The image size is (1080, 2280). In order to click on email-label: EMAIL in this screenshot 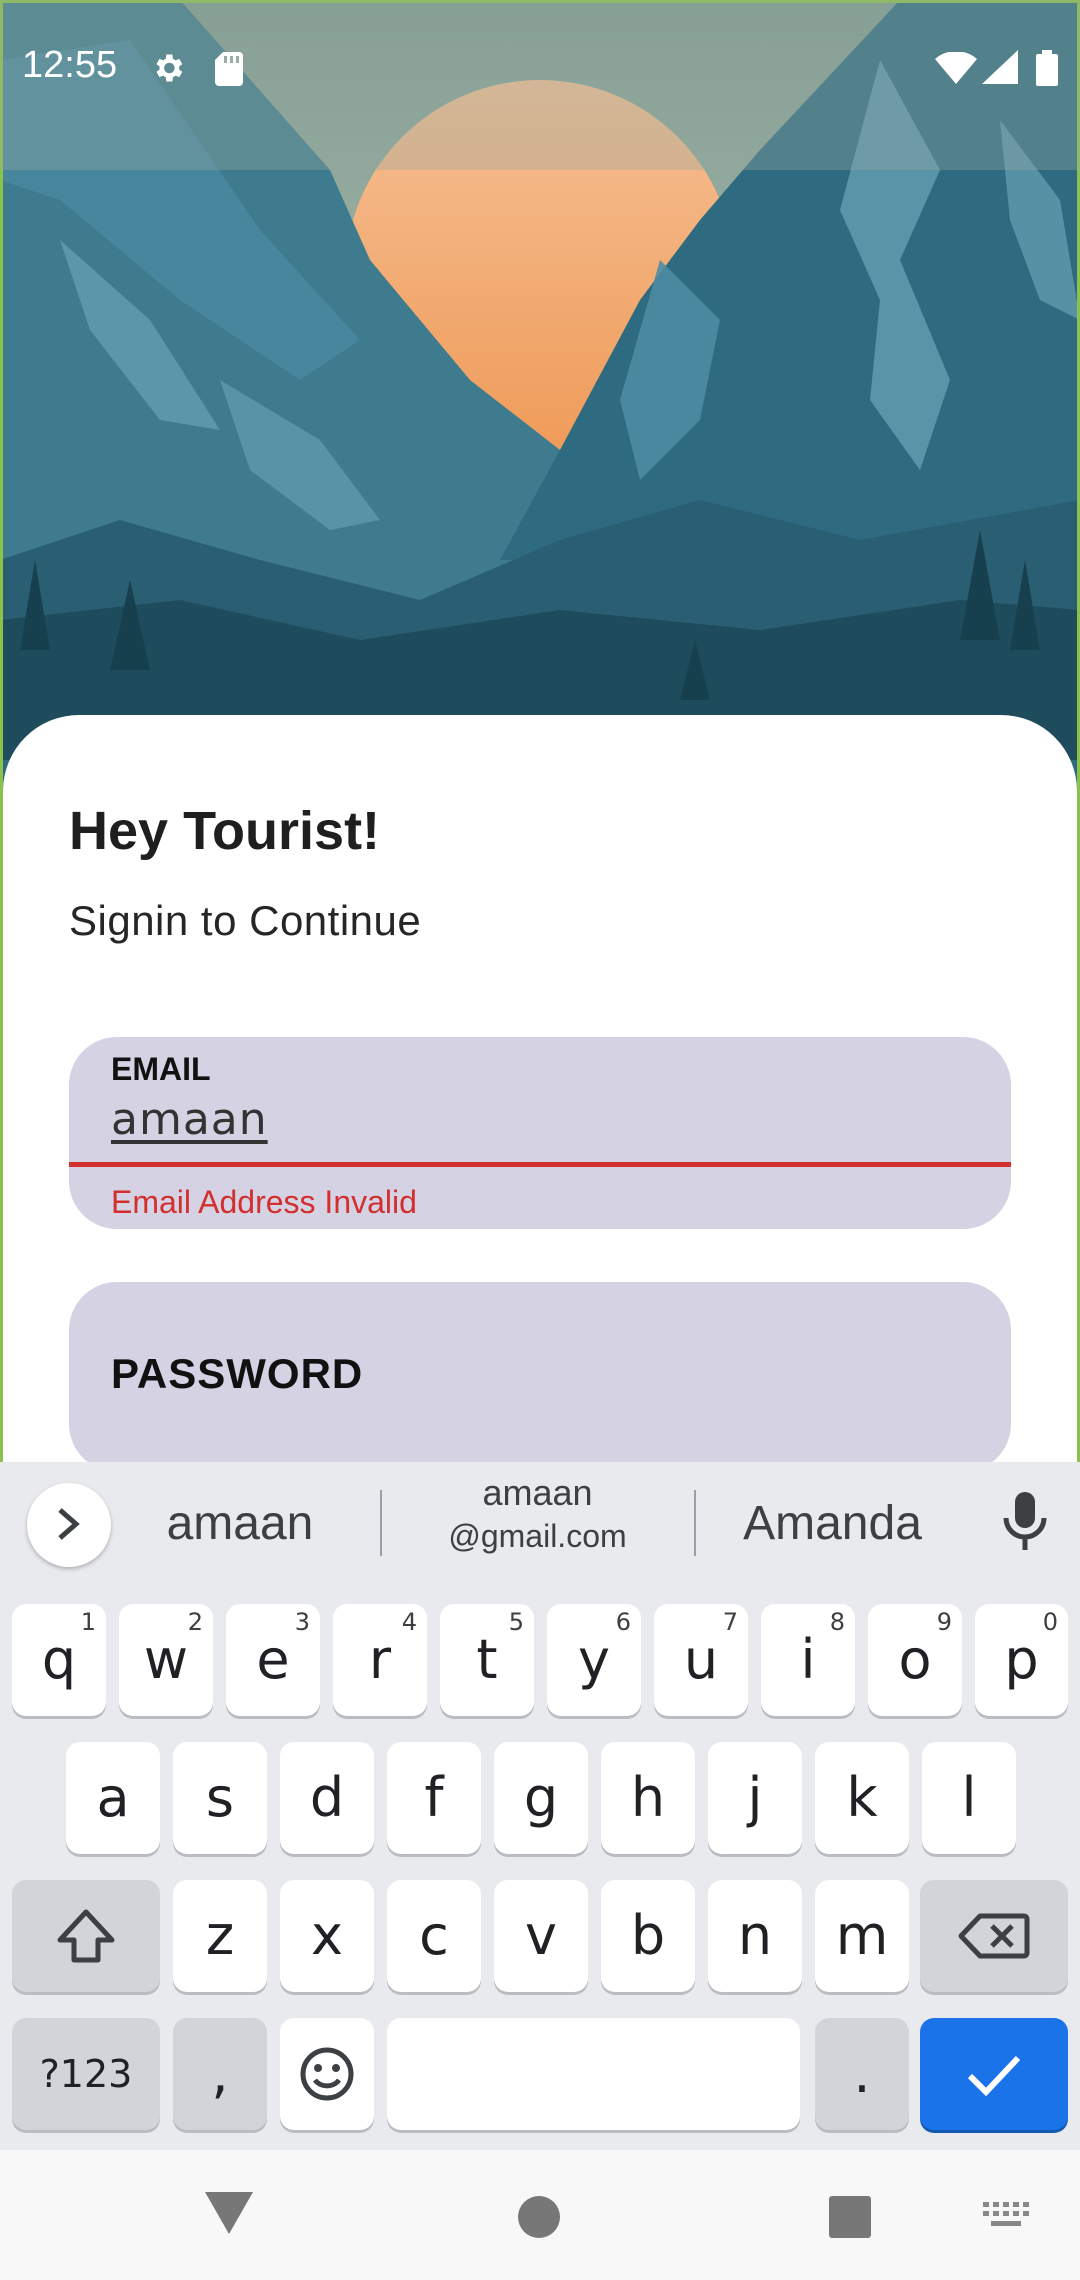, I will do `click(161, 1069)`.